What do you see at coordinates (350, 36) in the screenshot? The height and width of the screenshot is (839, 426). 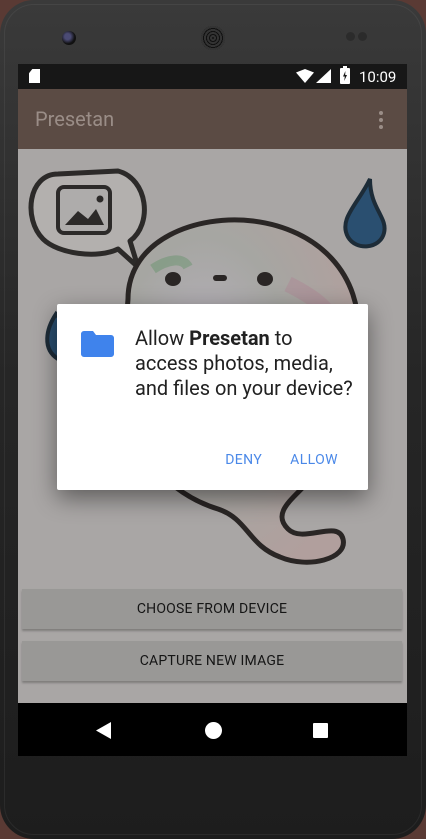 I see `proximity-sensor` at bounding box center [350, 36].